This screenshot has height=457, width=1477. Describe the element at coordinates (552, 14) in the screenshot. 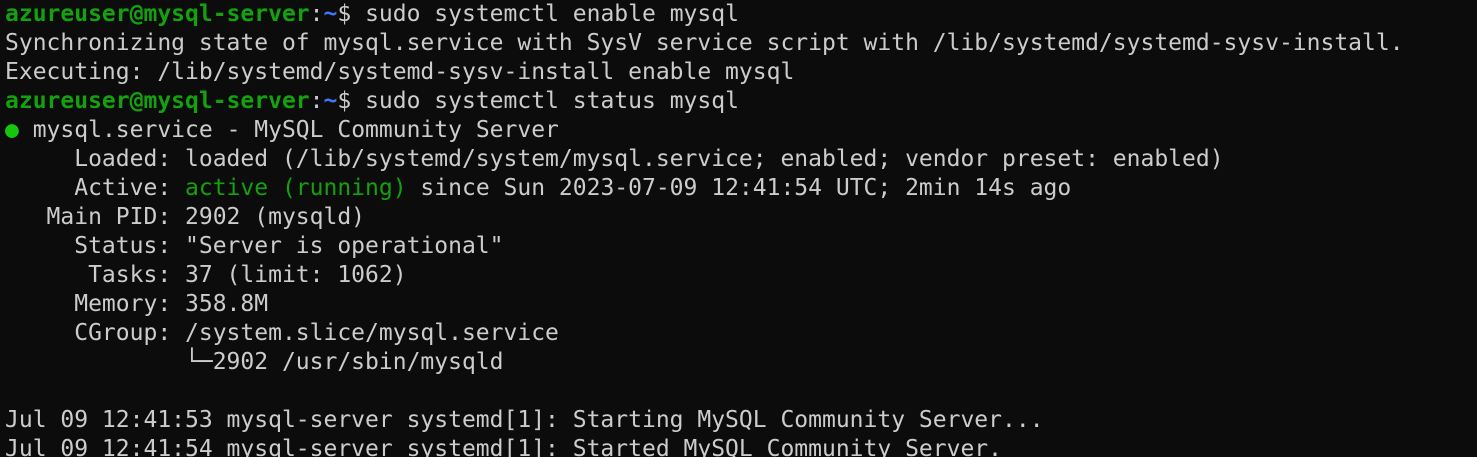

I see `command-text: sudo systemctl enable mysql` at that location.